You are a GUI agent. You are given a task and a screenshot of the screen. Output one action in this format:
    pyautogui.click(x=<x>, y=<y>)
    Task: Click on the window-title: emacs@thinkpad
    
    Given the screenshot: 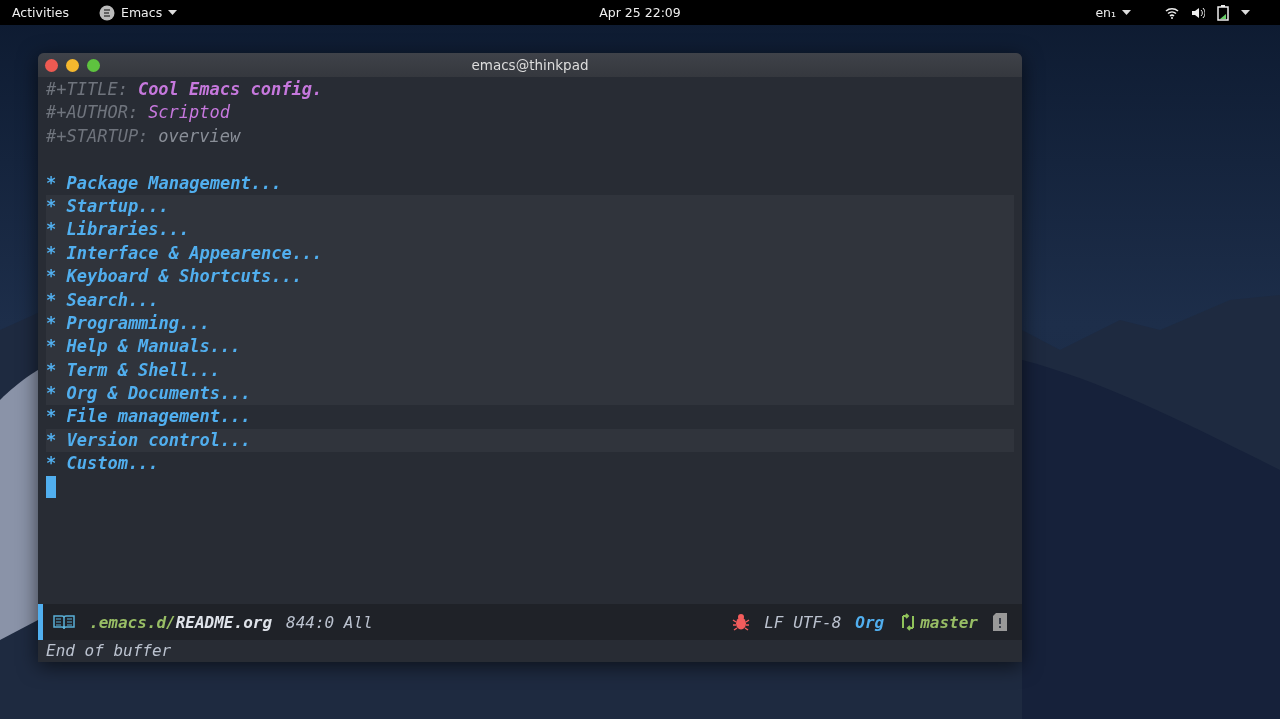 What is the action you would take?
    pyautogui.click(x=530, y=65)
    